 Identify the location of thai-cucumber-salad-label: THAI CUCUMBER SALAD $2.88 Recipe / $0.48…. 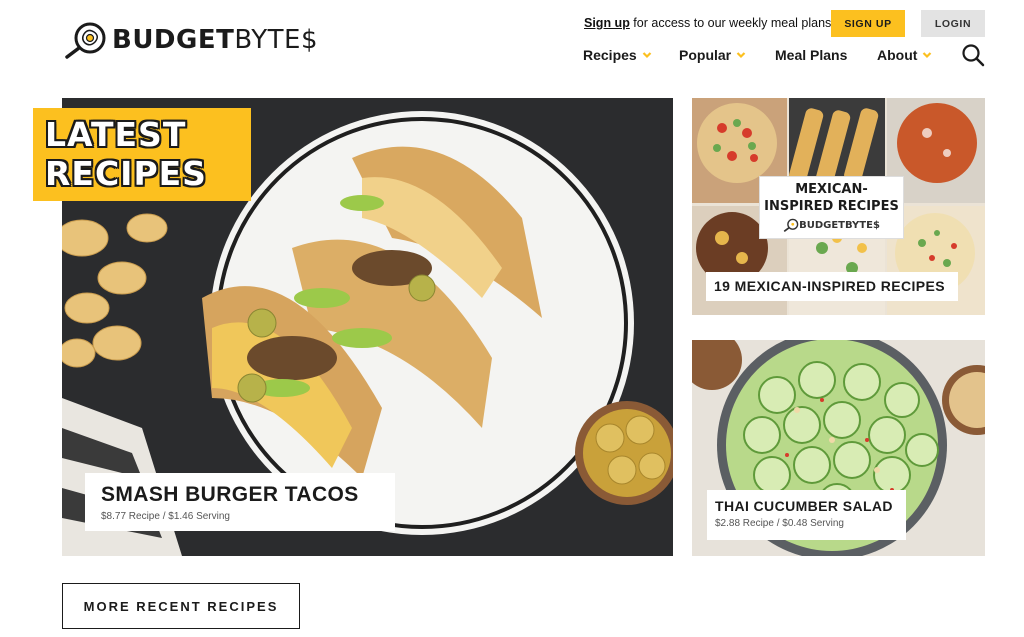
(806, 515).